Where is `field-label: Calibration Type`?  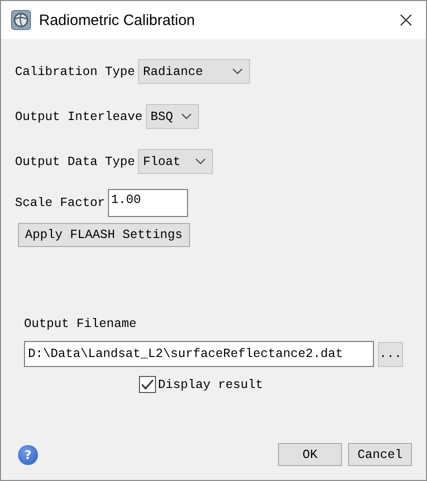 field-label: Calibration Type is located at coordinates (75, 71).